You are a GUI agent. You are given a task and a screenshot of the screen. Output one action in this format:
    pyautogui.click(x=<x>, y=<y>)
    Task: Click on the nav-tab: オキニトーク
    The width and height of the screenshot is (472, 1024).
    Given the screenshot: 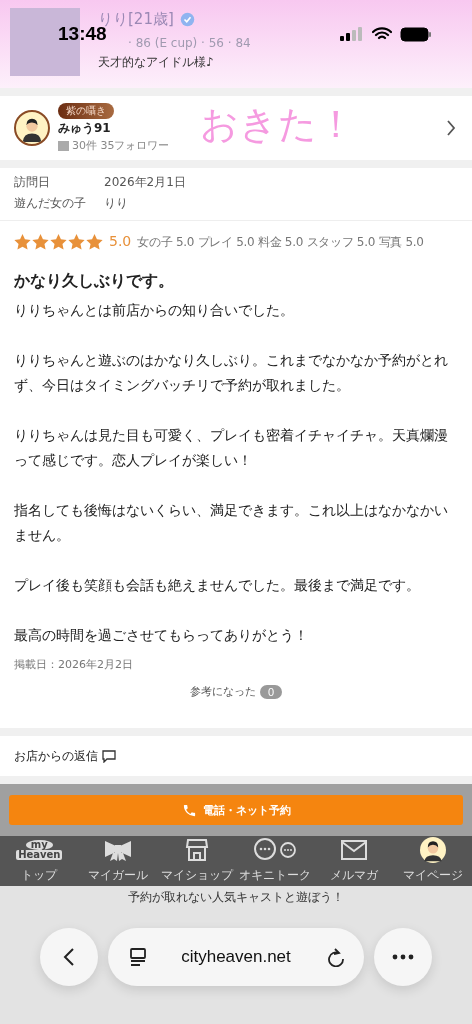 What is the action you would take?
    pyautogui.click(x=275, y=859)
    